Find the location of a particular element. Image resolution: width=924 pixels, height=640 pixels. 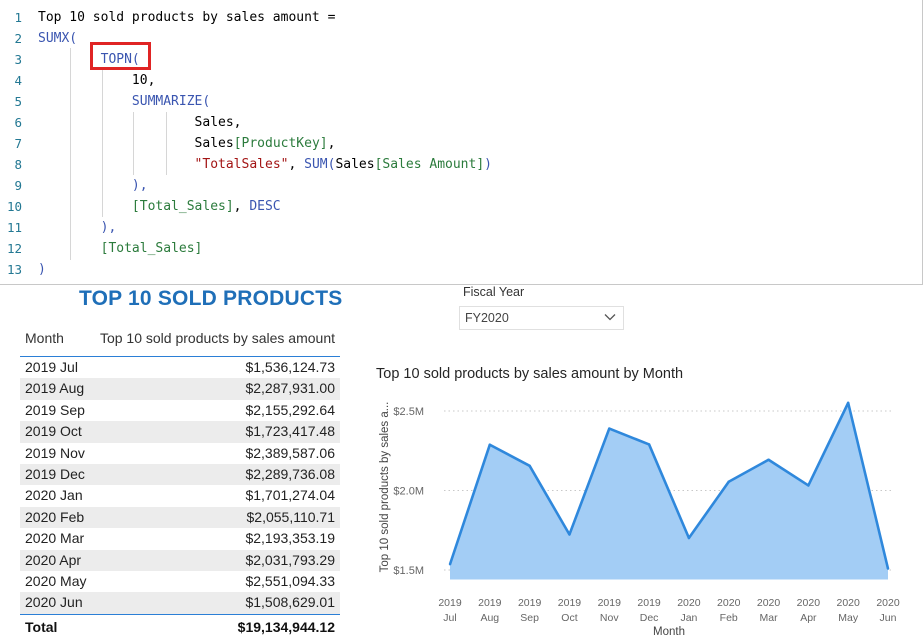

code-line: 8 "TotalSales", SUM(Sales[Sales Amount]) is located at coordinates (460, 164).